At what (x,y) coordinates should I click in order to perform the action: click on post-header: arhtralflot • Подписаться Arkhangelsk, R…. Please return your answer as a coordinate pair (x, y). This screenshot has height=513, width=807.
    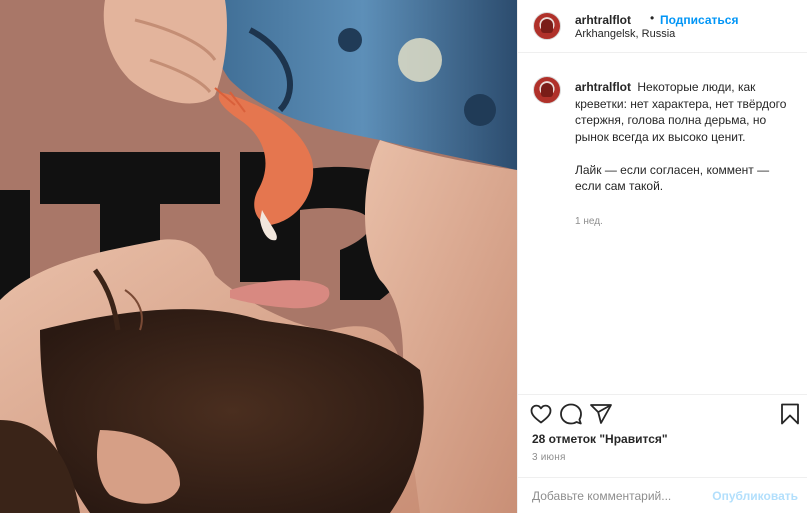
    Looking at the image, I should click on (662, 26).